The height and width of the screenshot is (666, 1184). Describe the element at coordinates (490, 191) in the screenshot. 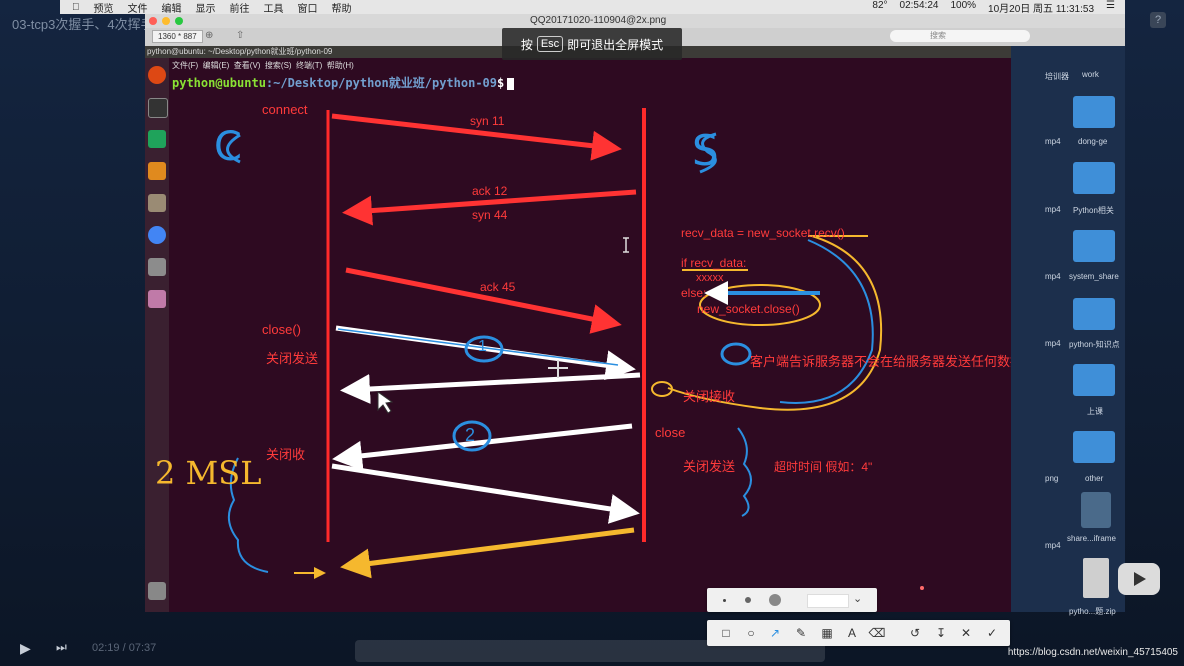

I see `ack12-label: ack 12` at that location.